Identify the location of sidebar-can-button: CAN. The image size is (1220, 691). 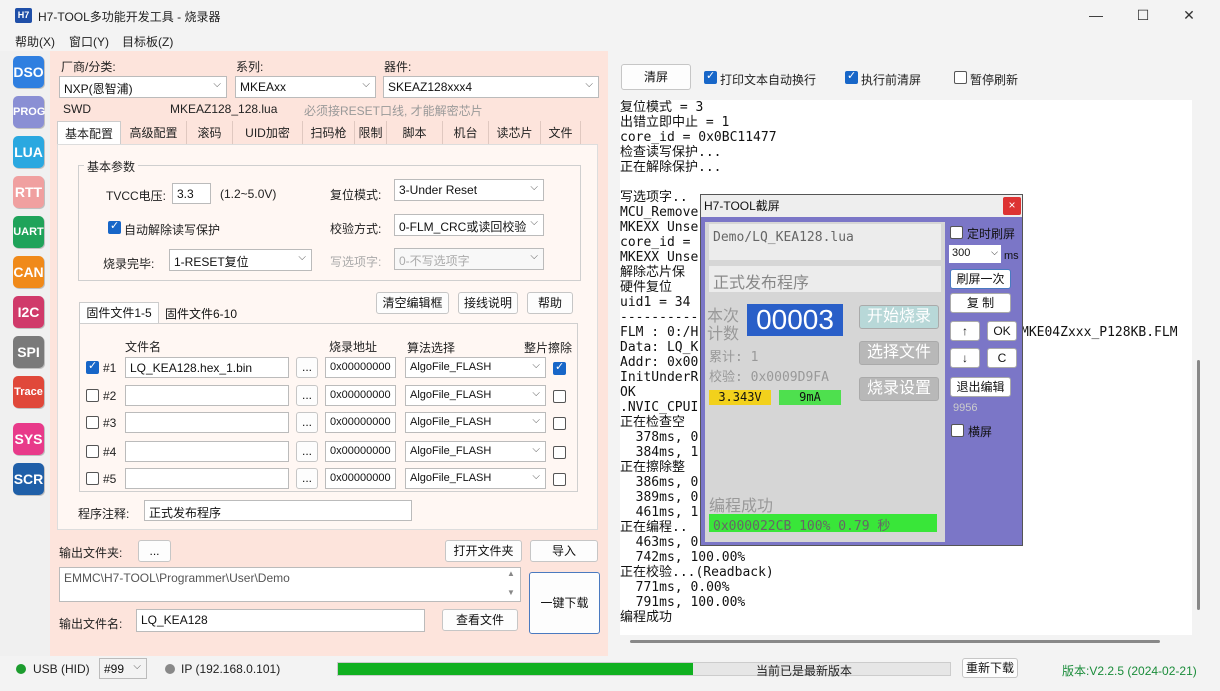
(28, 272).